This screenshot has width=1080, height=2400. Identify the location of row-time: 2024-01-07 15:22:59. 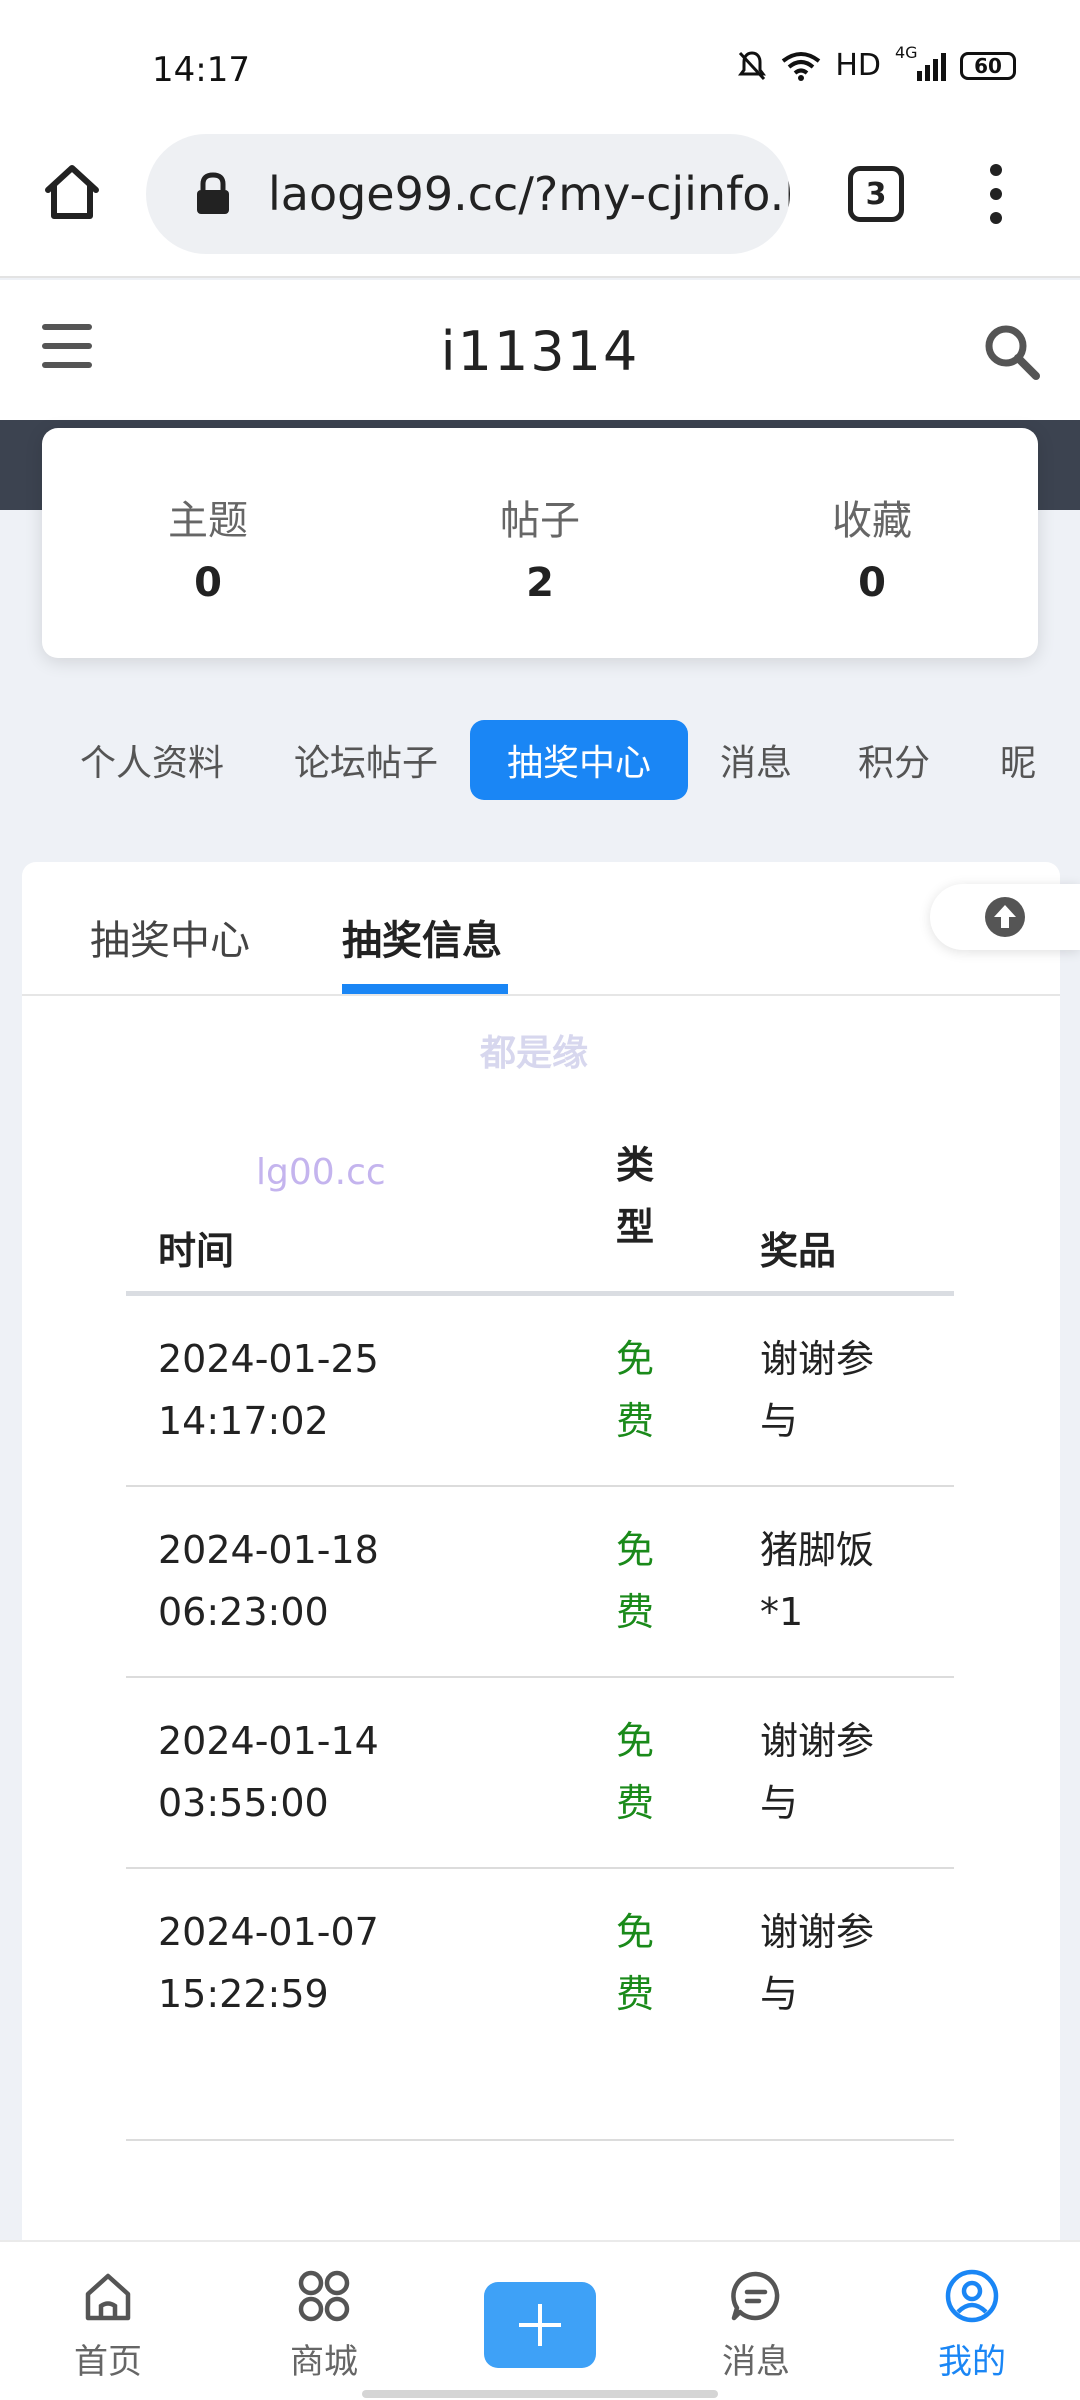
(268, 1963).